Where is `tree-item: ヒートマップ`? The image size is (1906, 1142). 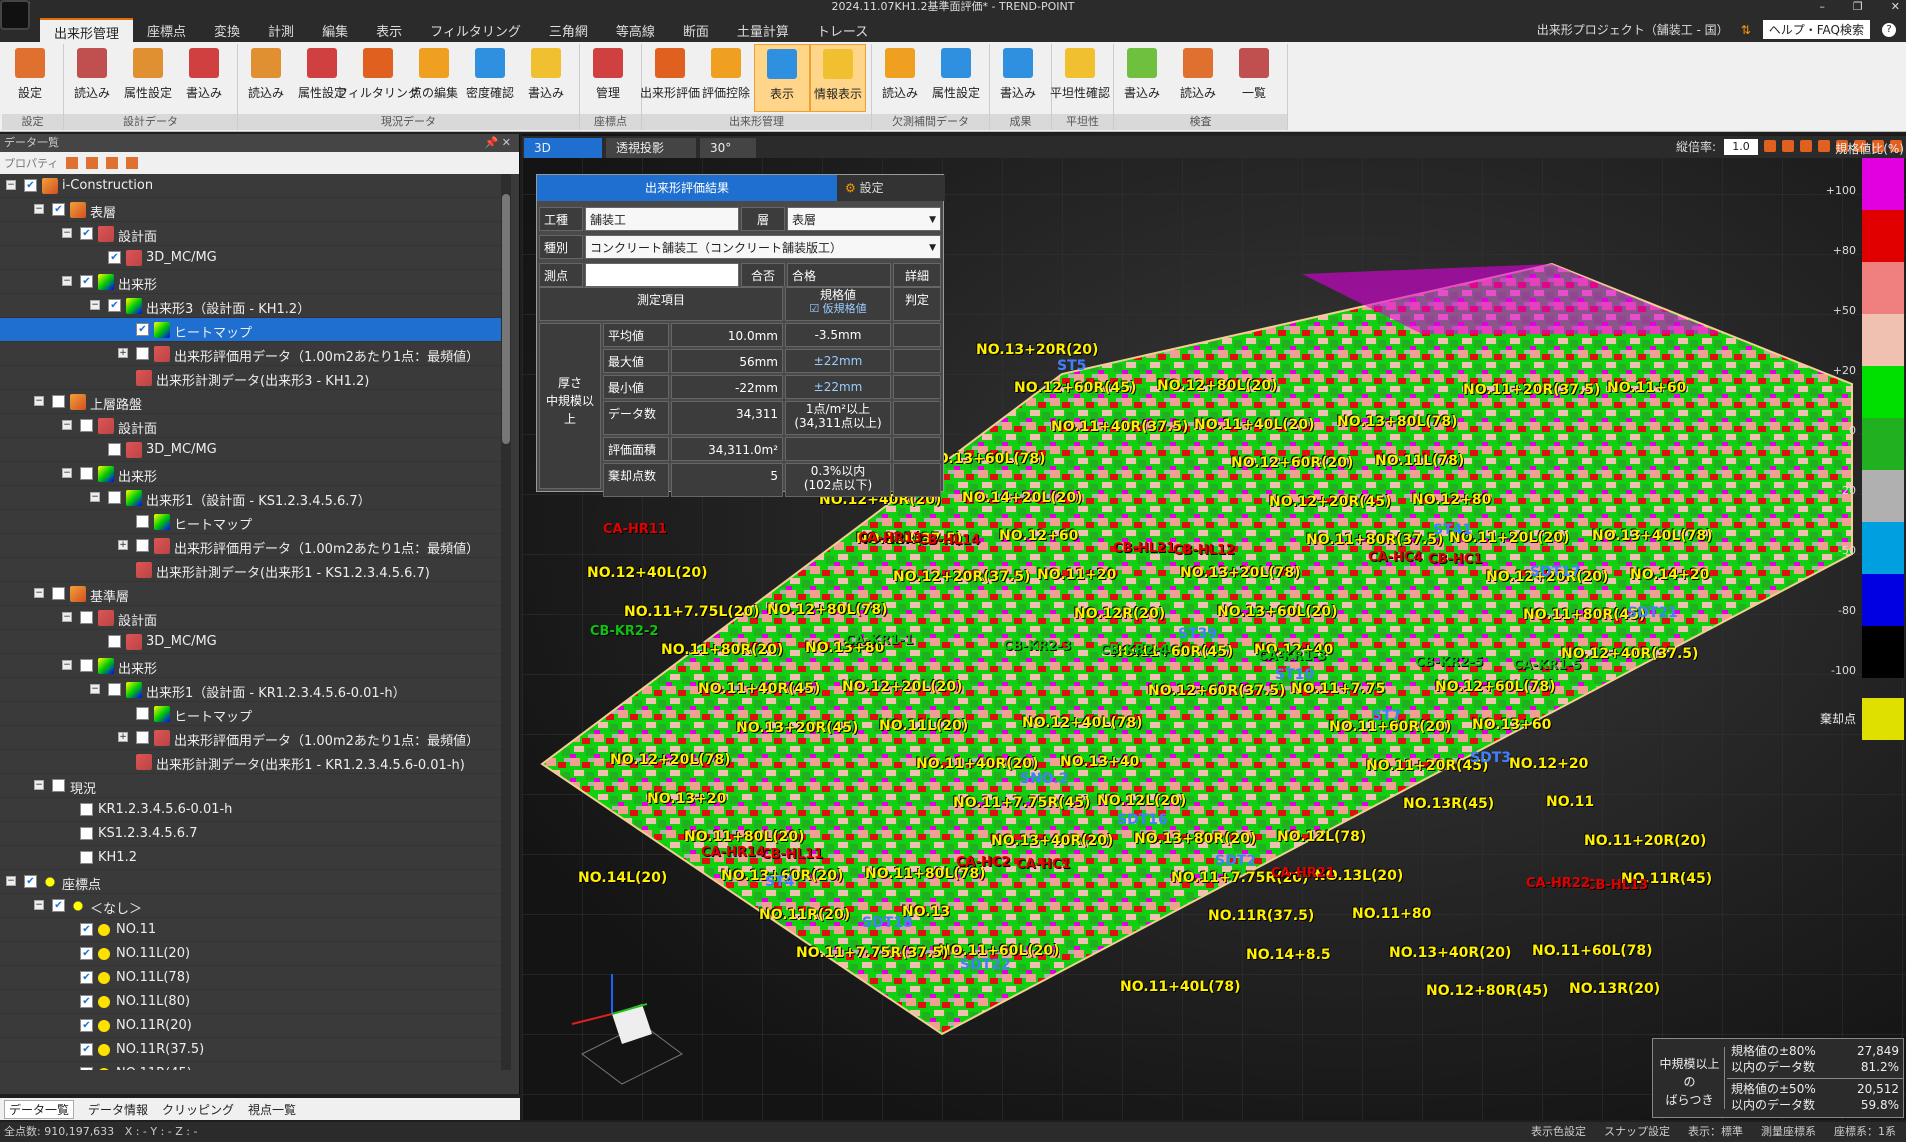 tree-item: ヒートマップ is located at coordinates (252, 522).